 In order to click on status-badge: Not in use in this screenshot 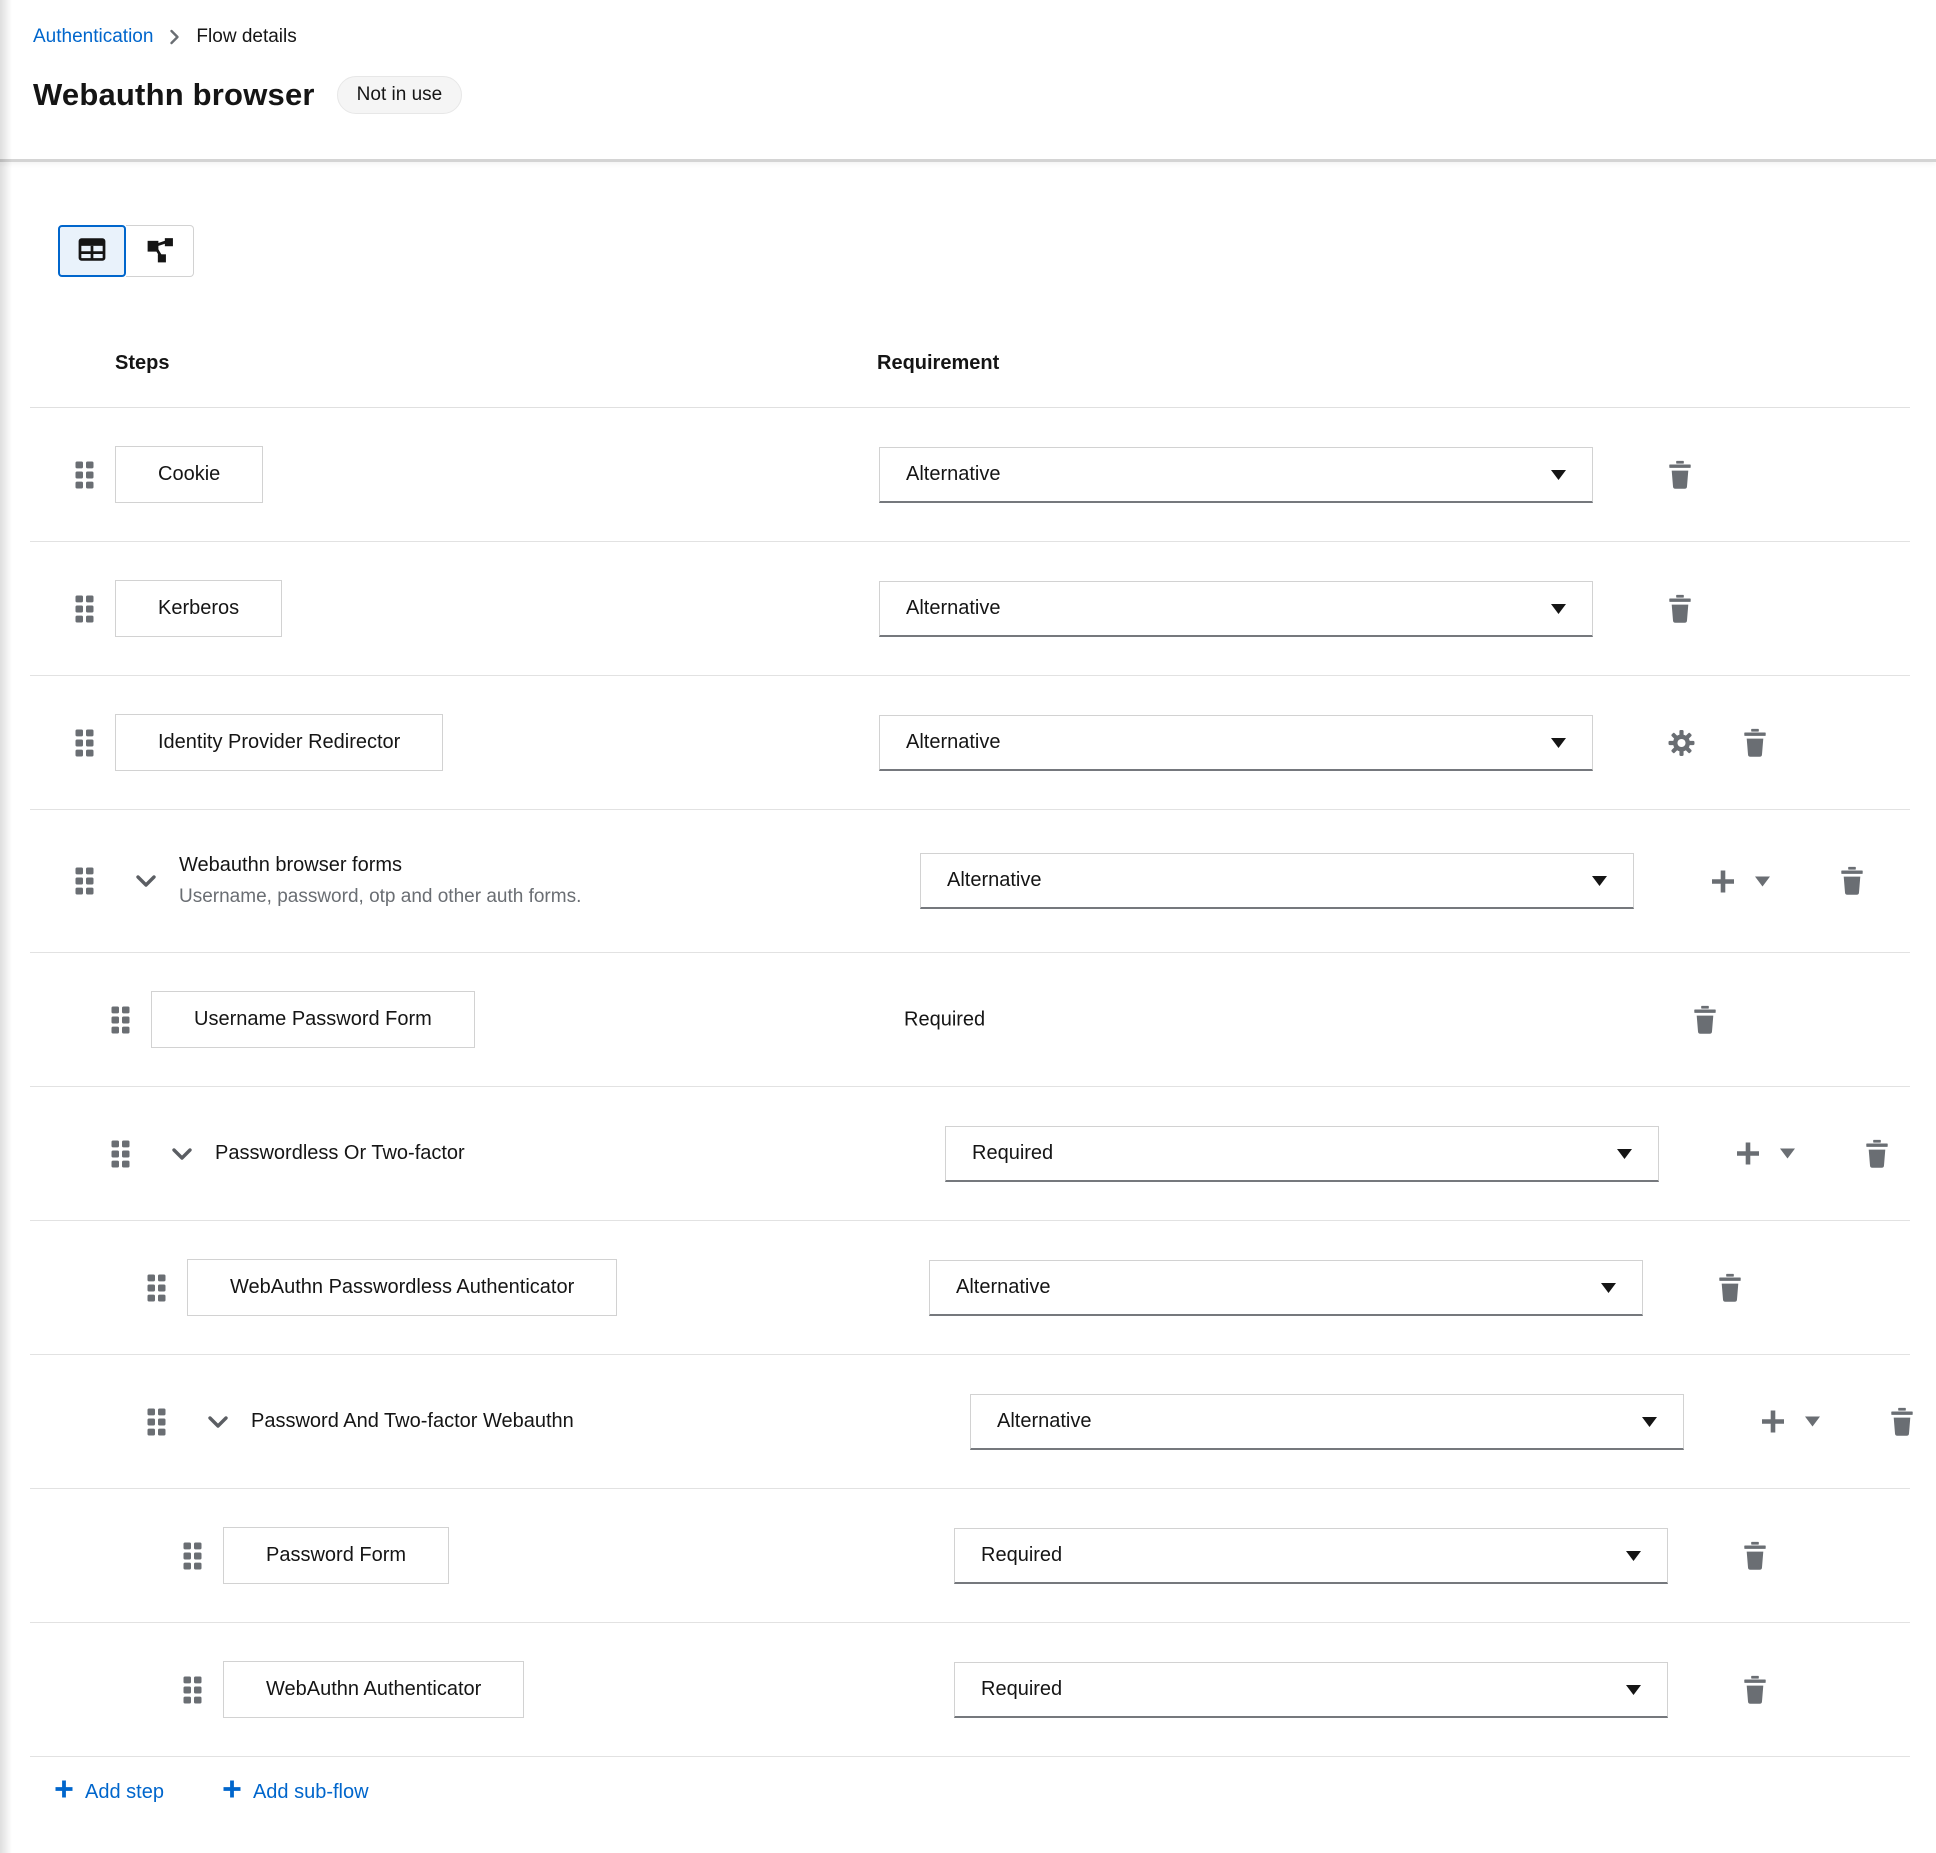, I will do `click(399, 95)`.